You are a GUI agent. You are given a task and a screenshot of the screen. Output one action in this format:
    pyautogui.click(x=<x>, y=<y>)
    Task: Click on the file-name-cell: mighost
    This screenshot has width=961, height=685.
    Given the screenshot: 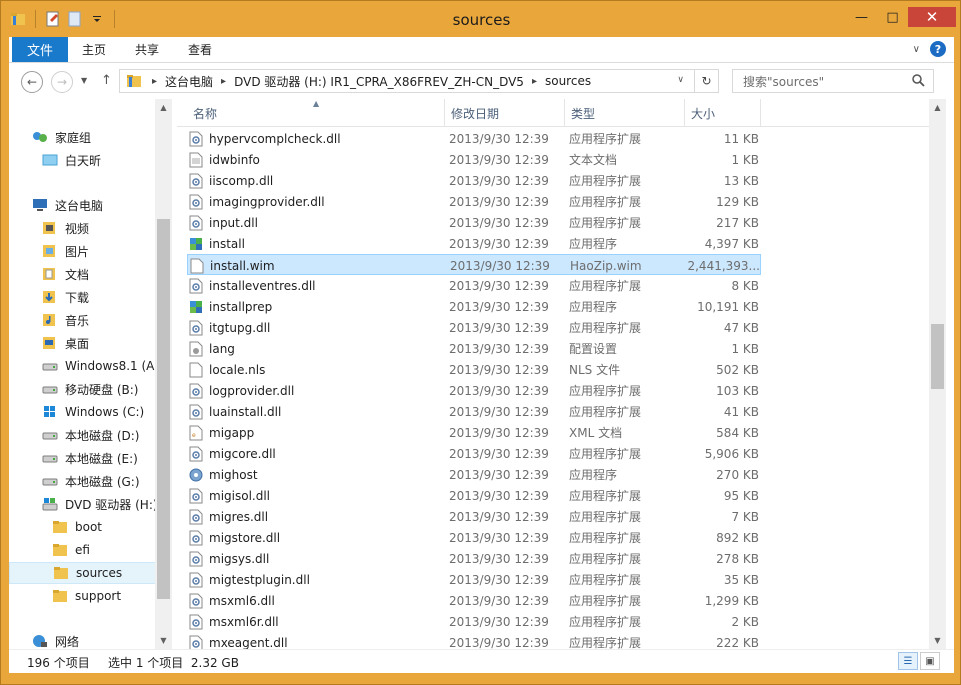 What is the action you would take?
    pyautogui.click(x=311, y=474)
    